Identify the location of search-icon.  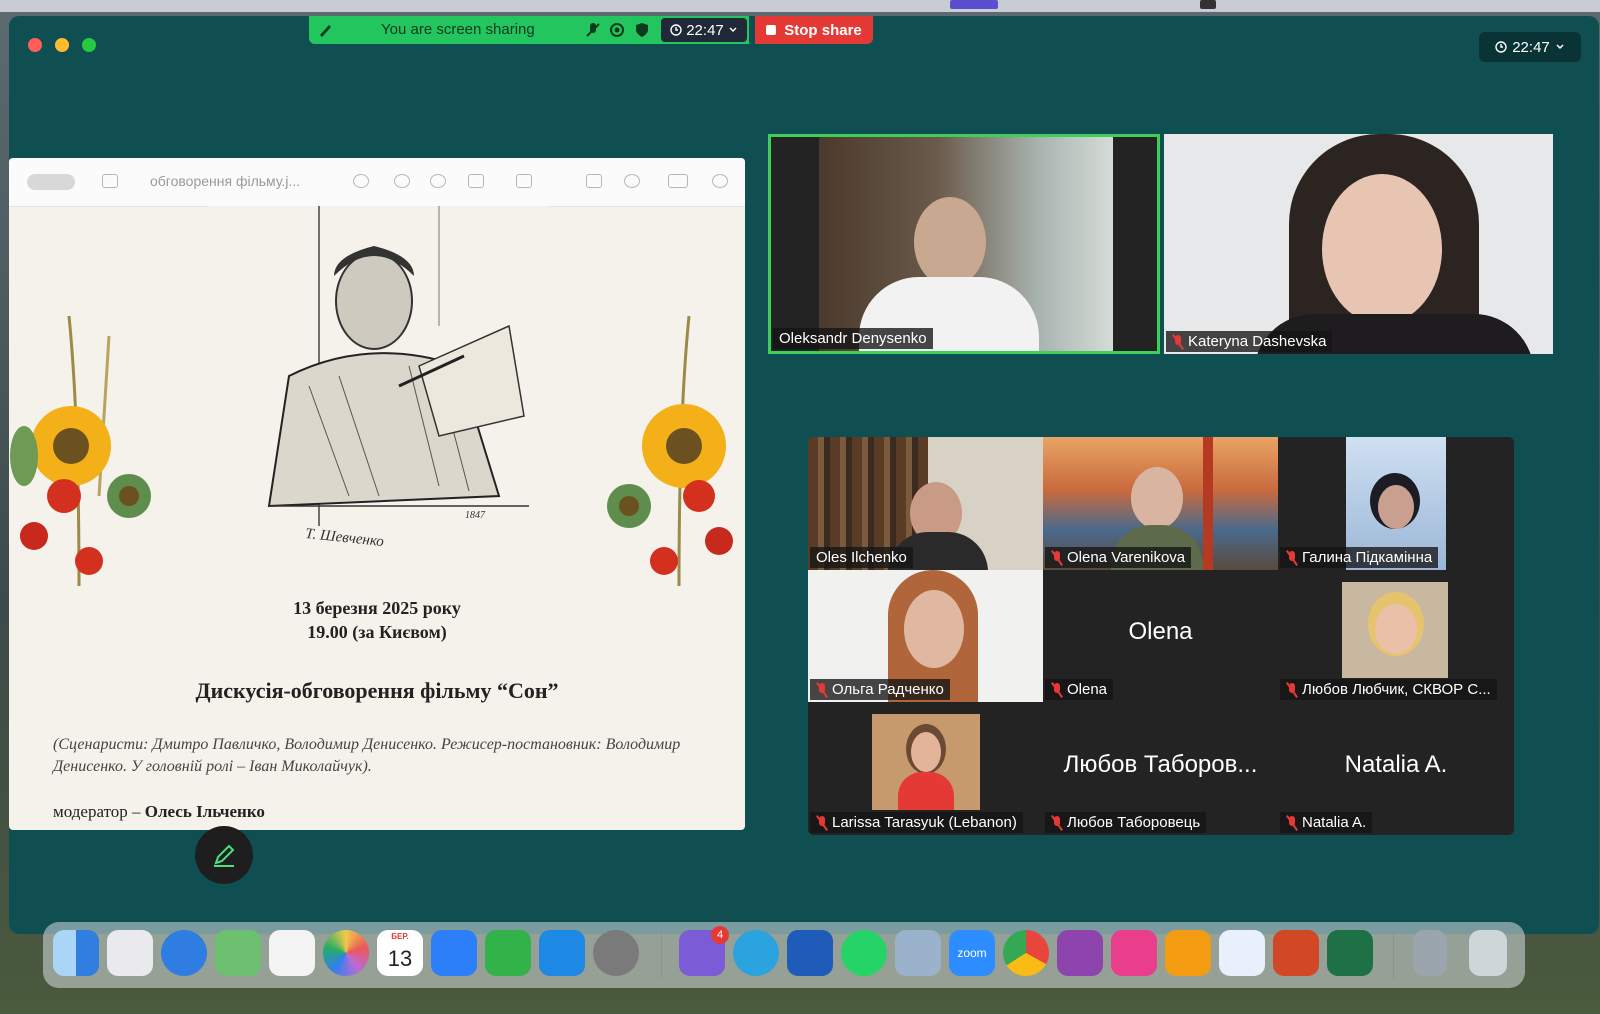
(720, 181).